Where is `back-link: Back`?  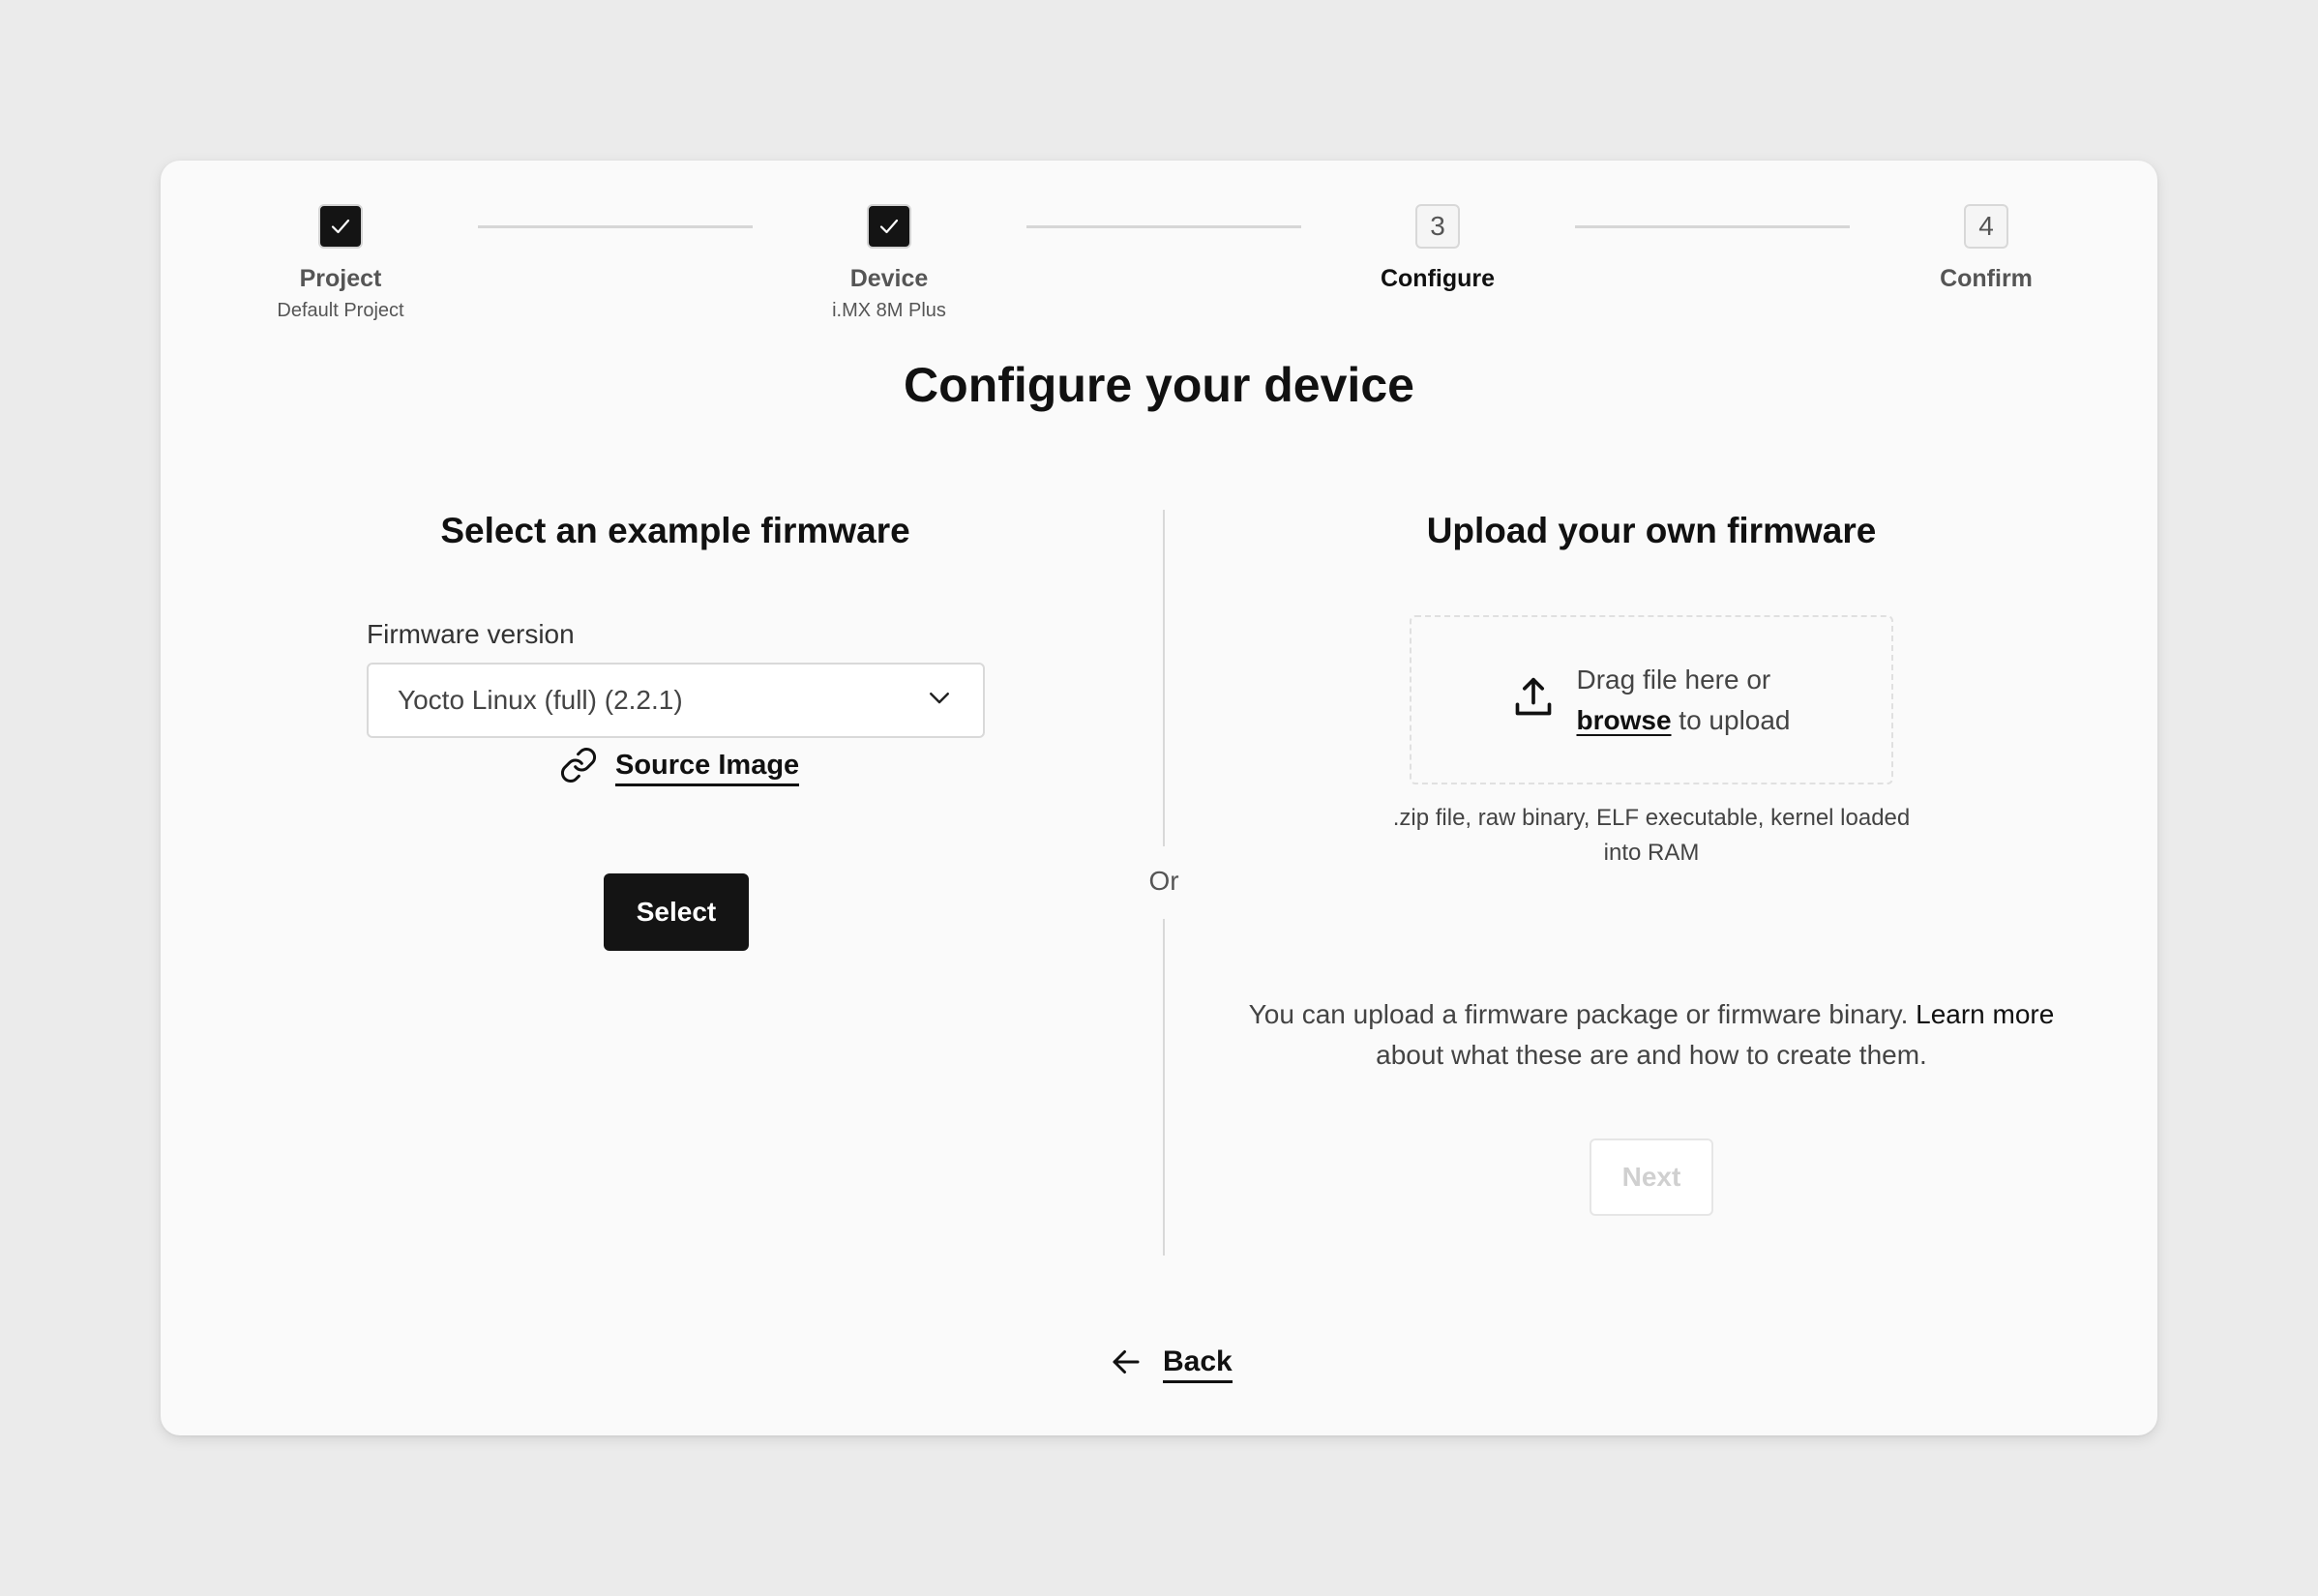
back-link: Back is located at coordinates (1171, 1364).